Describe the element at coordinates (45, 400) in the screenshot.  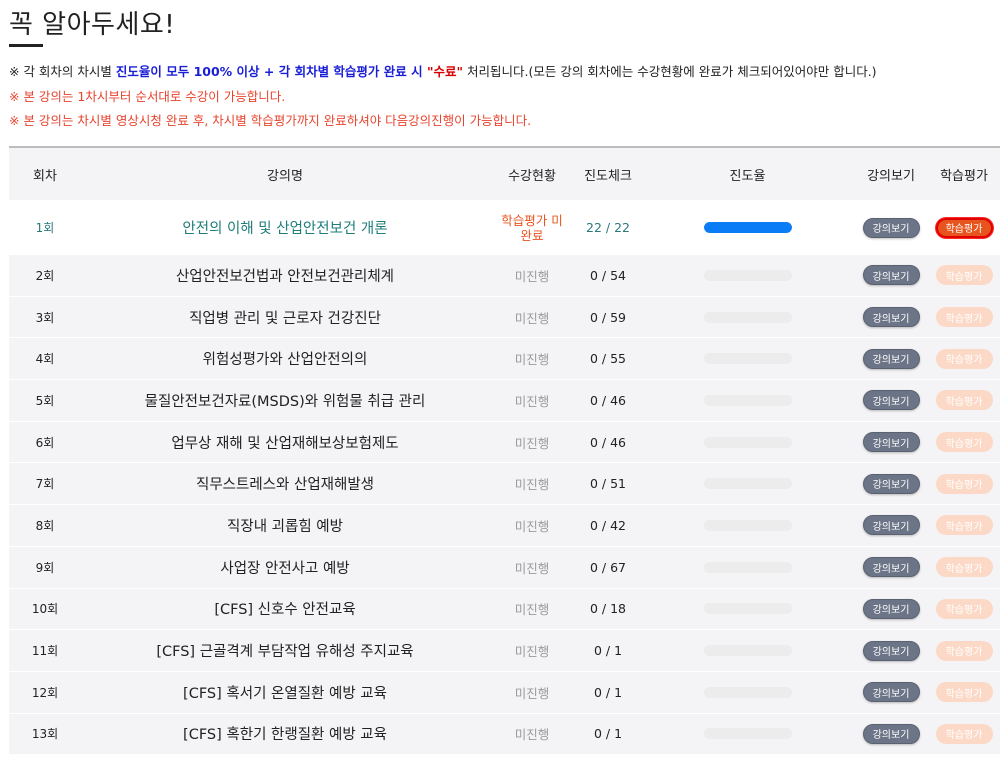
I see `round-cell: 5회` at that location.